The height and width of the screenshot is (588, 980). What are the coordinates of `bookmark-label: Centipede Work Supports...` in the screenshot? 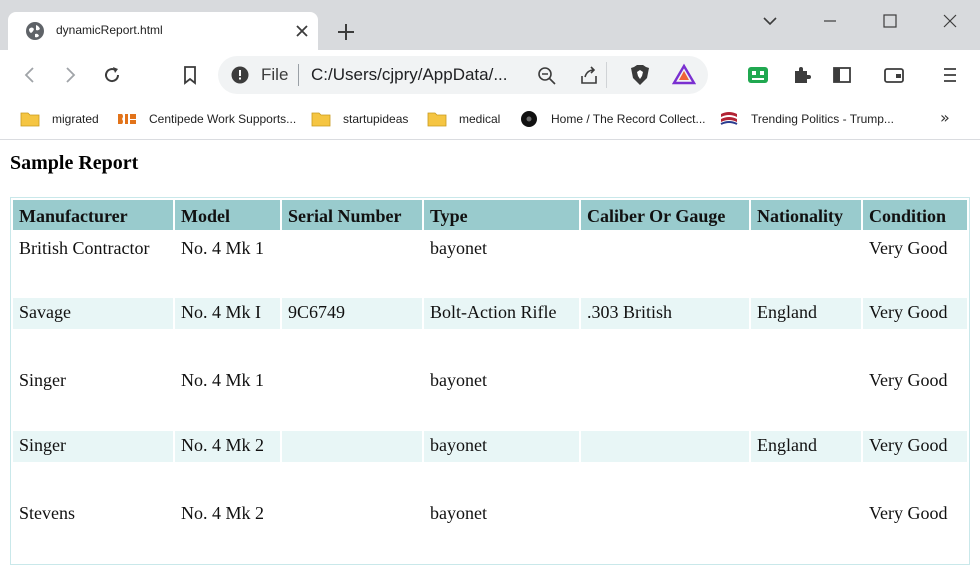 It's located at (223, 119).